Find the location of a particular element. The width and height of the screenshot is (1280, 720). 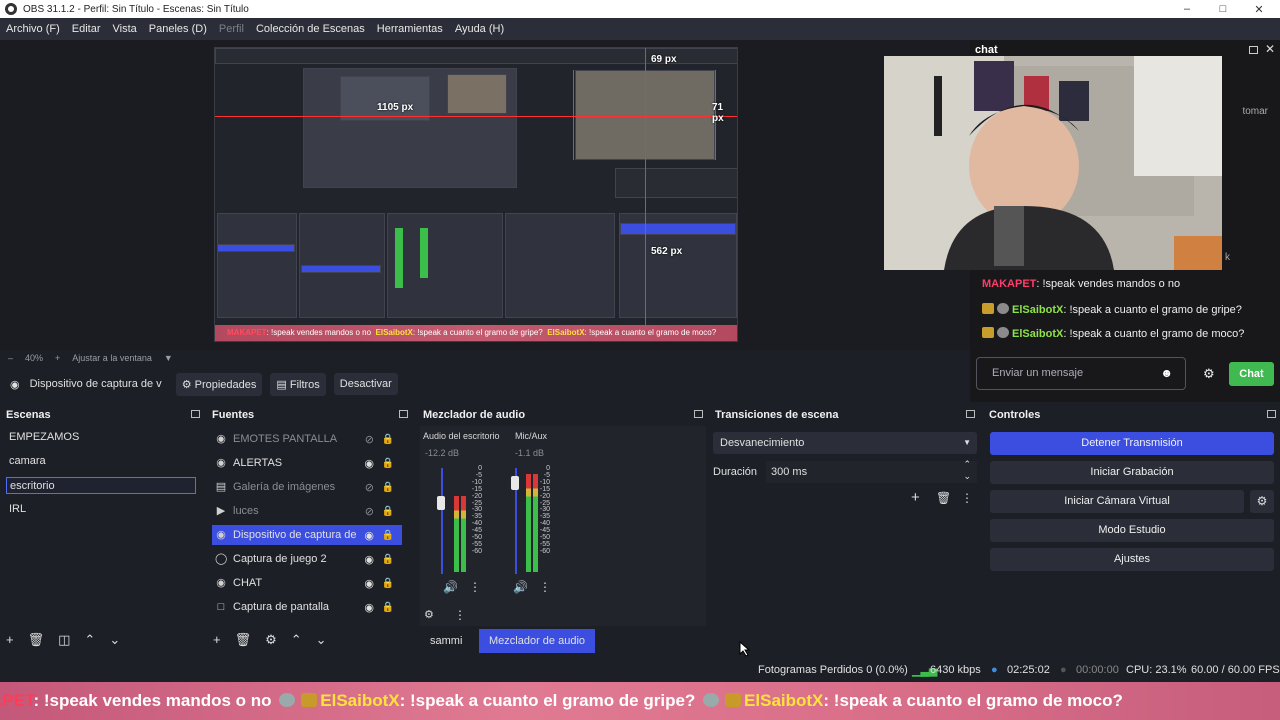

chevron-down-icon: ▼ is located at coordinates (168, 358).